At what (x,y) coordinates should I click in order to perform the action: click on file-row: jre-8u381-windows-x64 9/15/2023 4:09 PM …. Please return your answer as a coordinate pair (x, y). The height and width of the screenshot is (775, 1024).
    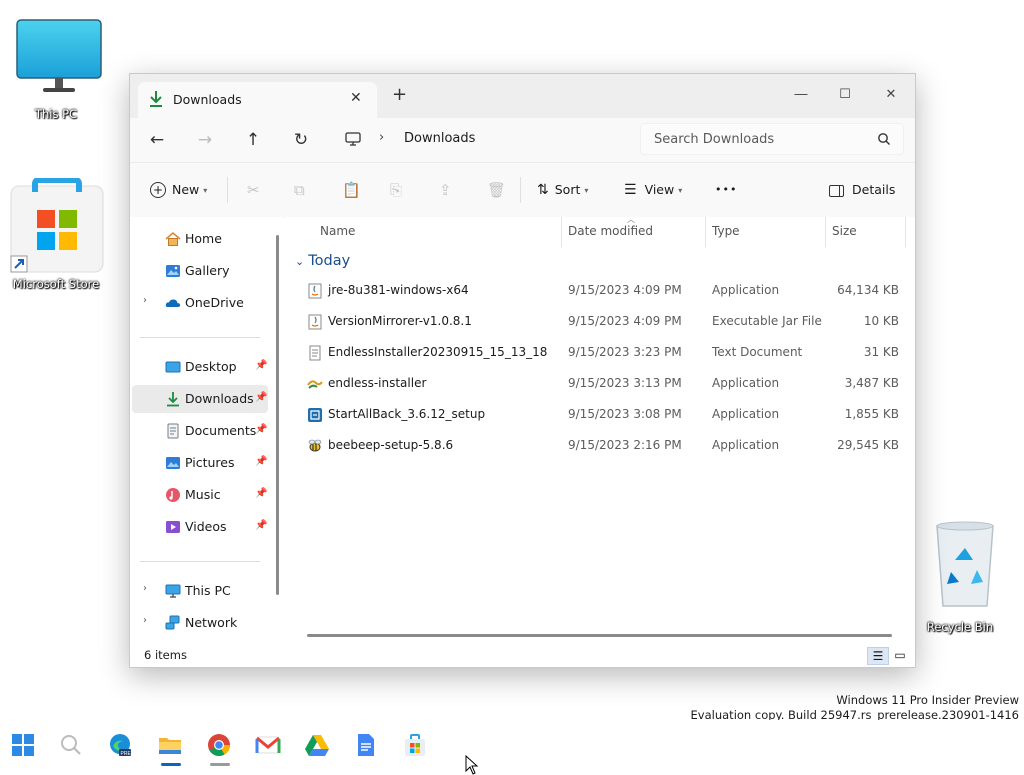
    Looking at the image, I should click on (600, 290).